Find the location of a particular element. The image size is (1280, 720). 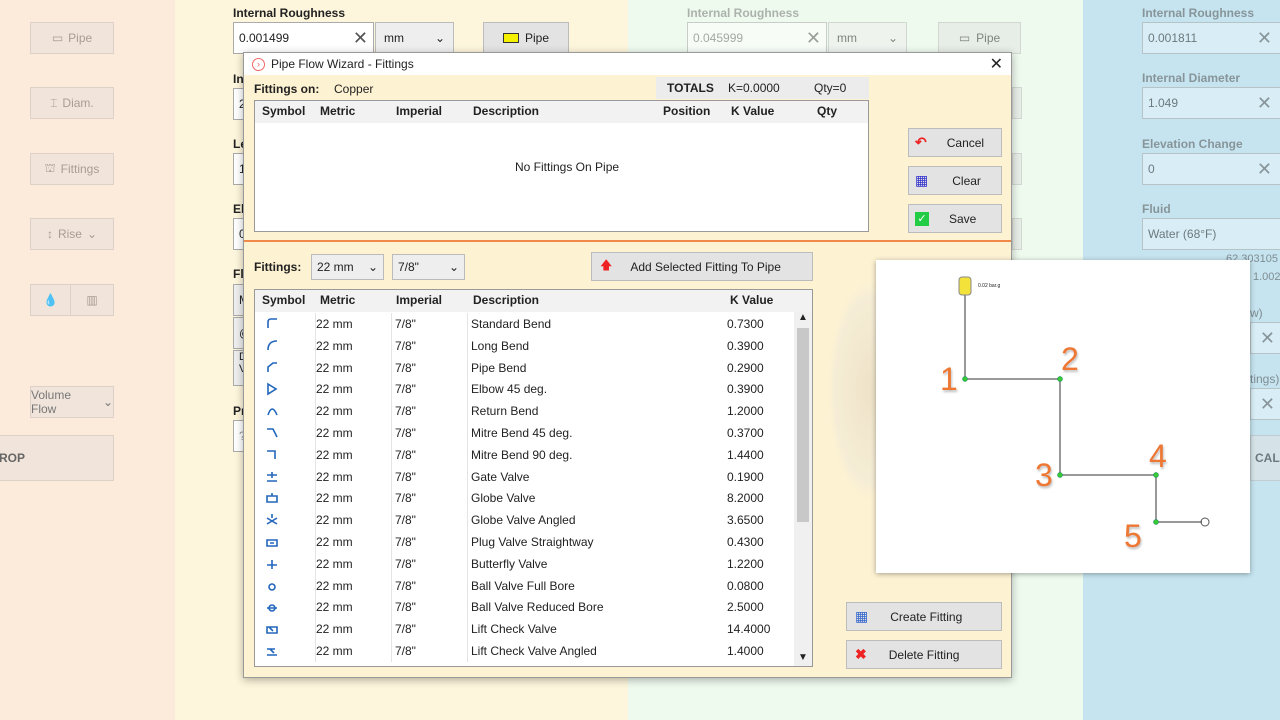

create-fitting-button: ▦ Create Fitting is located at coordinates (924, 616).